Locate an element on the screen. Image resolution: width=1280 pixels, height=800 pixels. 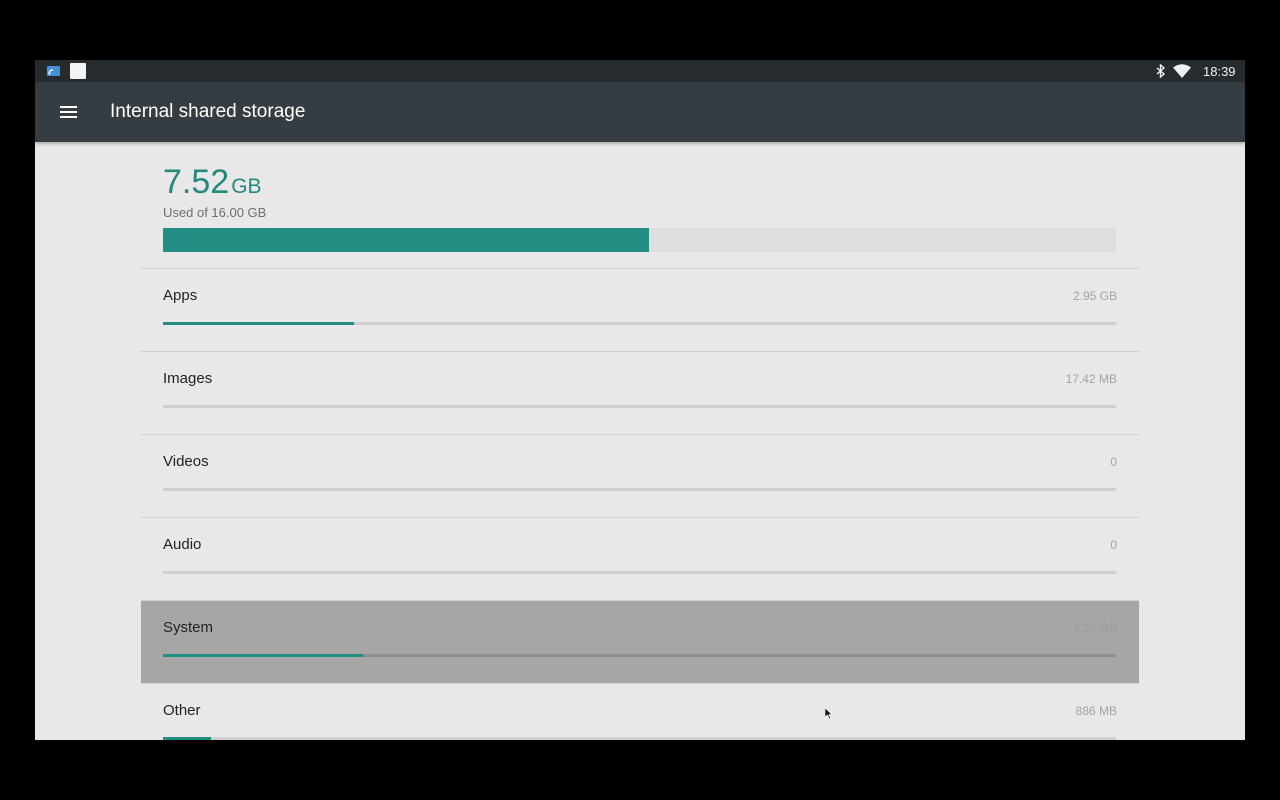
page-title: Internal shared storage is located at coordinates (208, 111).